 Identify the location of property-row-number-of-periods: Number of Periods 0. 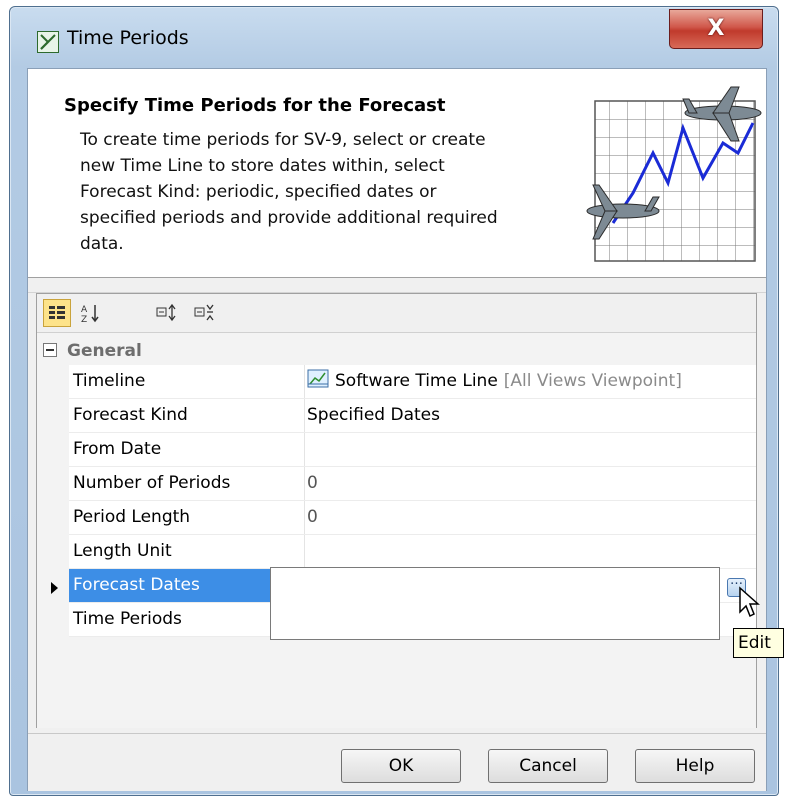
(412, 484).